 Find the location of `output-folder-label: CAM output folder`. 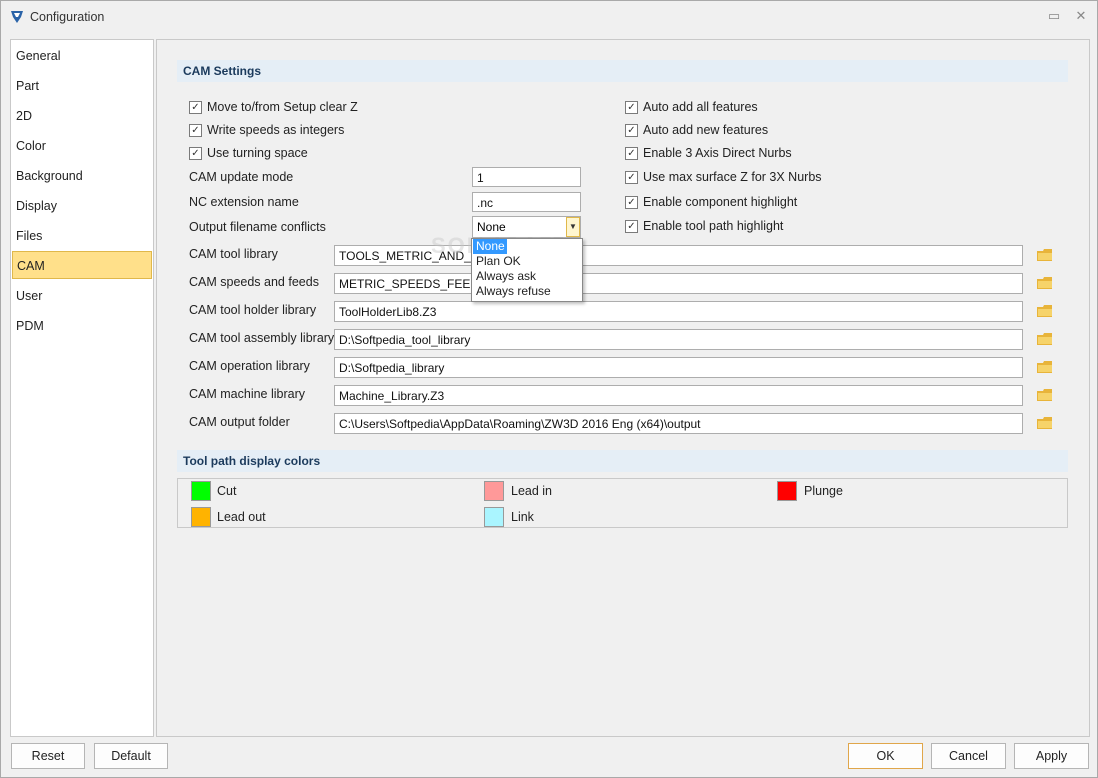

output-folder-label: CAM output folder is located at coordinates (239, 422).